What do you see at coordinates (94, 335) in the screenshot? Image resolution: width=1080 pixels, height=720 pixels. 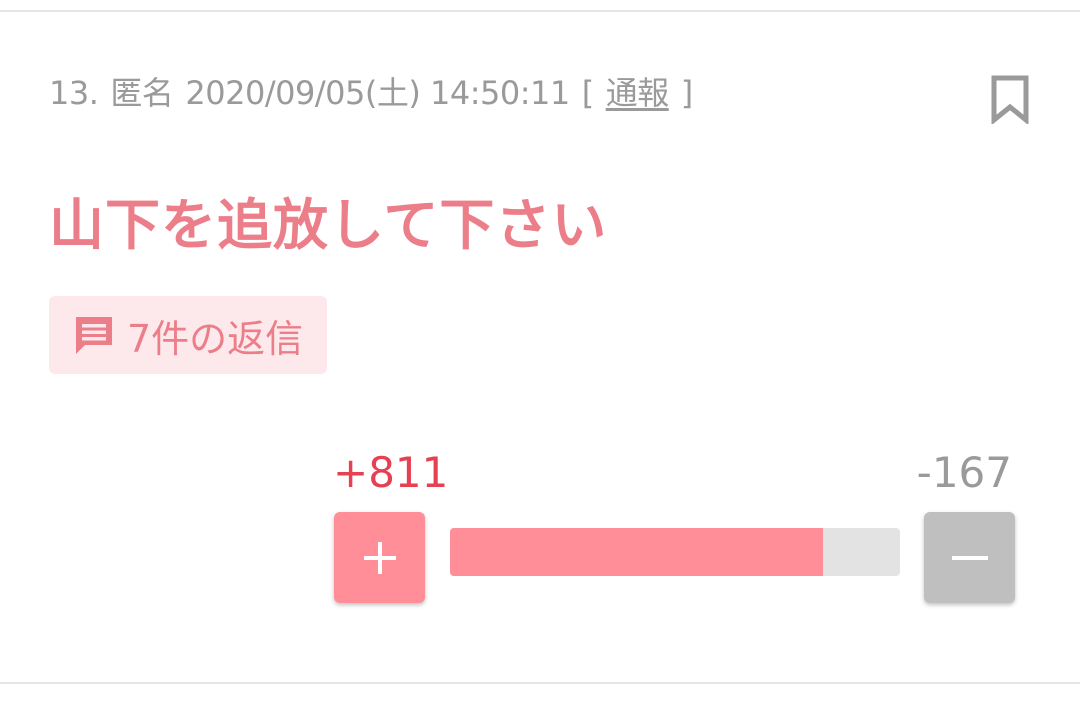 I see `comment-icon` at bounding box center [94, 335].